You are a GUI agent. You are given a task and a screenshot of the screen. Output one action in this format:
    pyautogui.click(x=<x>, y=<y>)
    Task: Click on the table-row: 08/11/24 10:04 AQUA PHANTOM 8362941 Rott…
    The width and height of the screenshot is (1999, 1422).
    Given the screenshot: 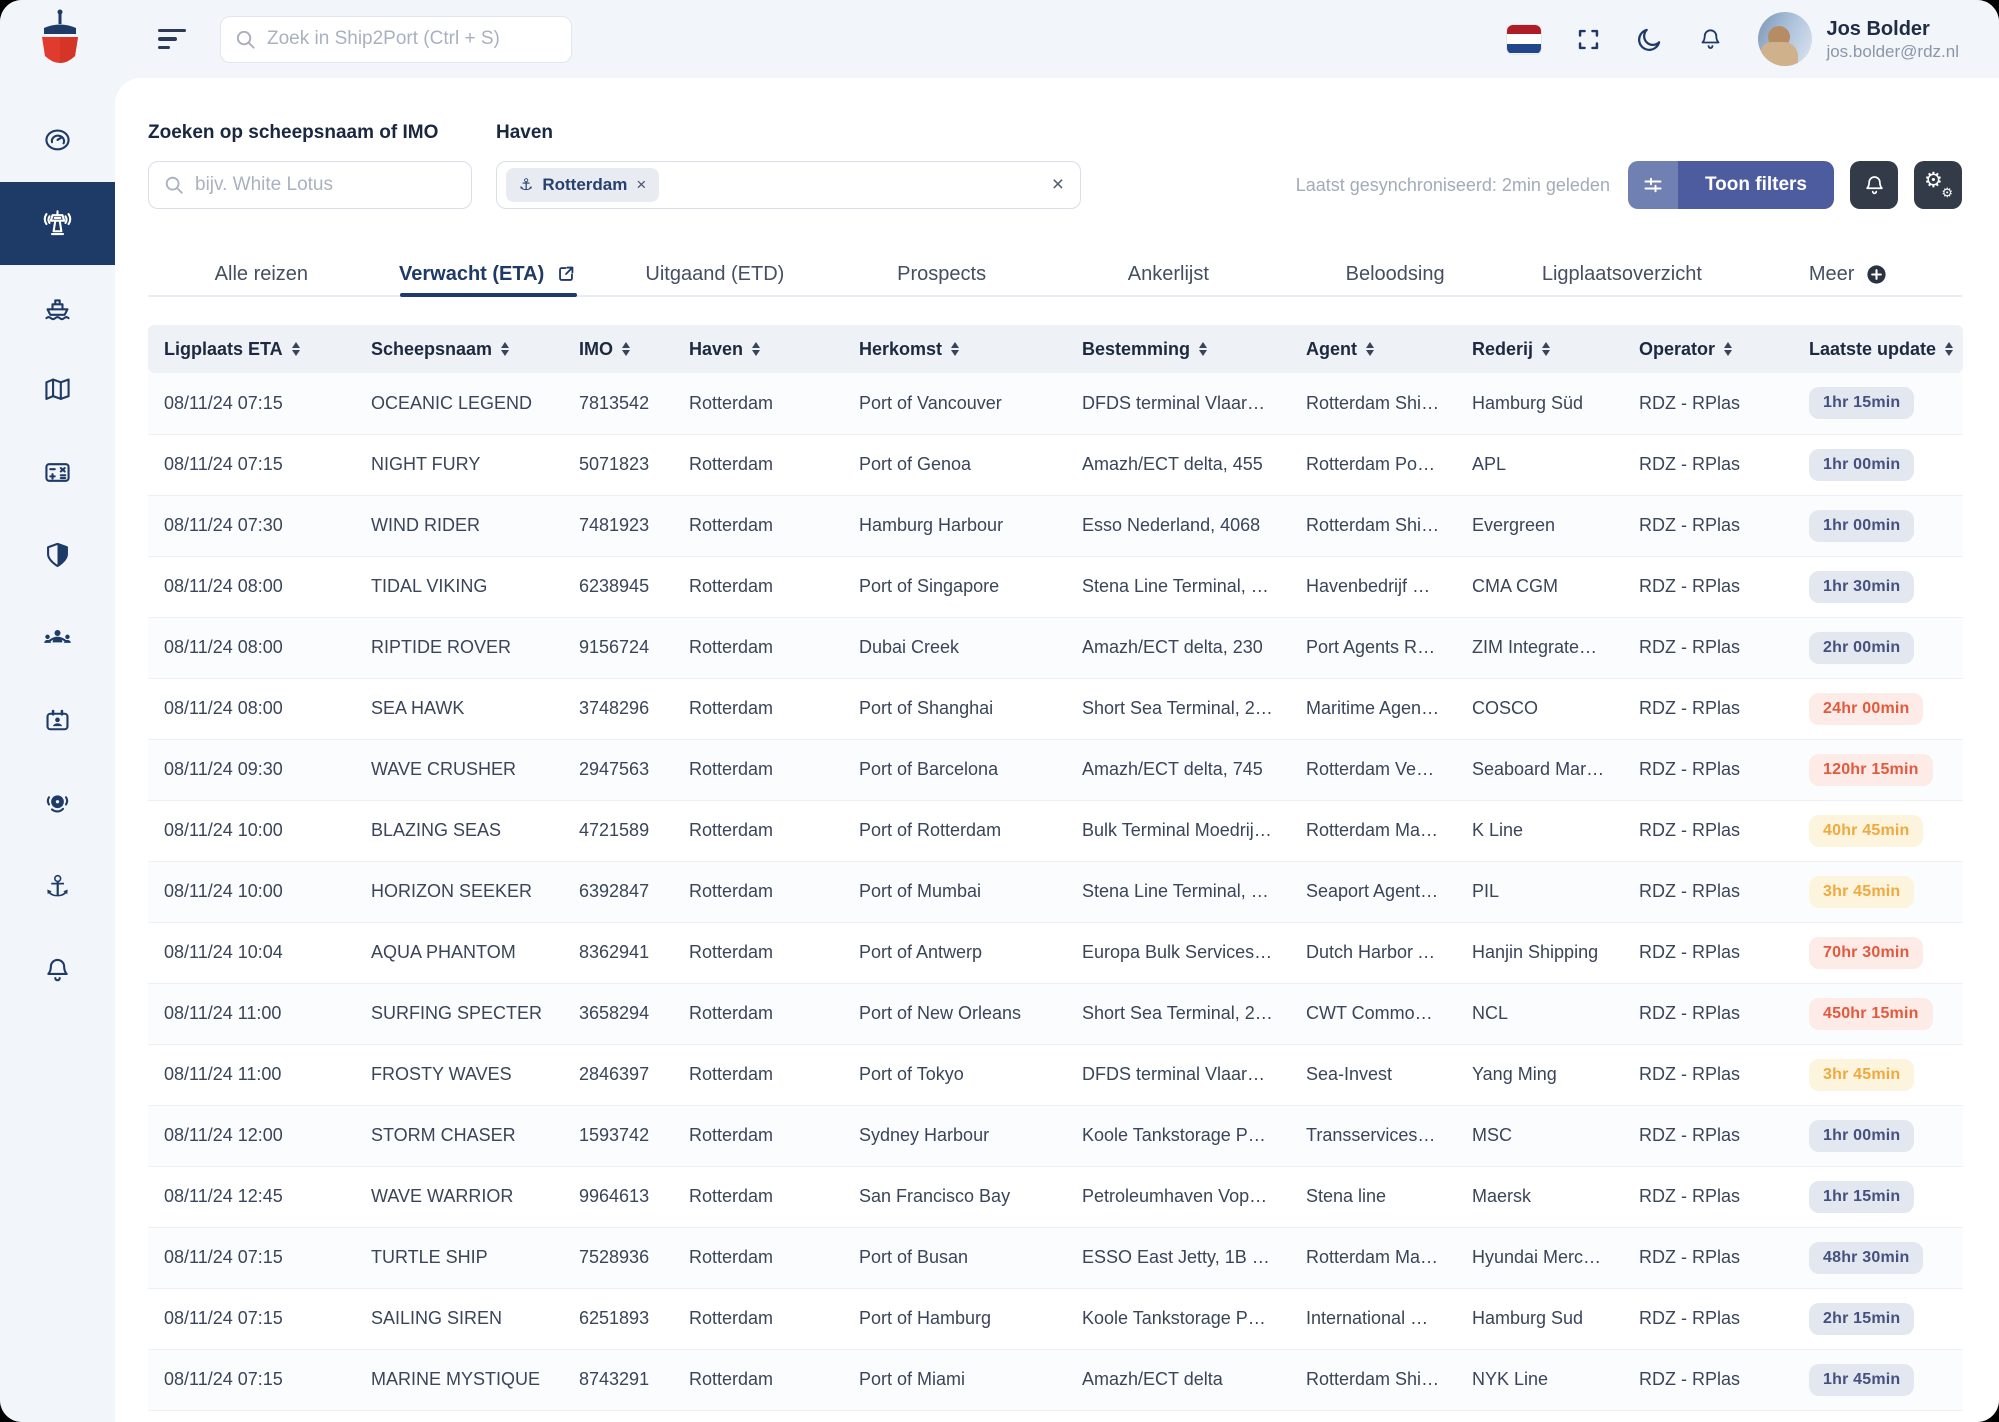 What is the action you would take?
    pyautogui.click(x=1055, y=952)
    